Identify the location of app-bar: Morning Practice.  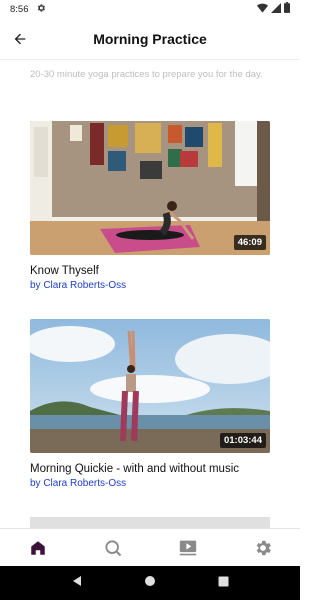
(150, 39).